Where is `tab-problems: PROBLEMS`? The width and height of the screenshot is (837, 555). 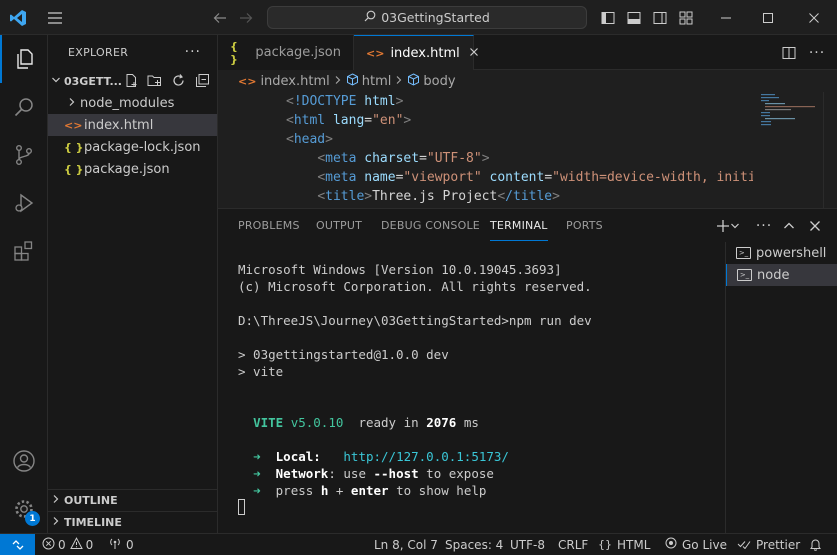 tab-problems: PROBLEMS is located at coordinates (269, 225).